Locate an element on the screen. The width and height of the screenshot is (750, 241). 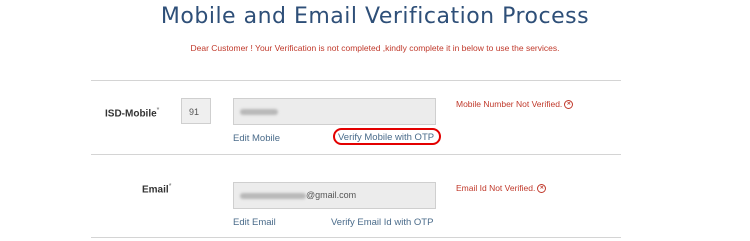
email-status: Email Id Not Verified. ✕ is located at coordinates (501, 188).